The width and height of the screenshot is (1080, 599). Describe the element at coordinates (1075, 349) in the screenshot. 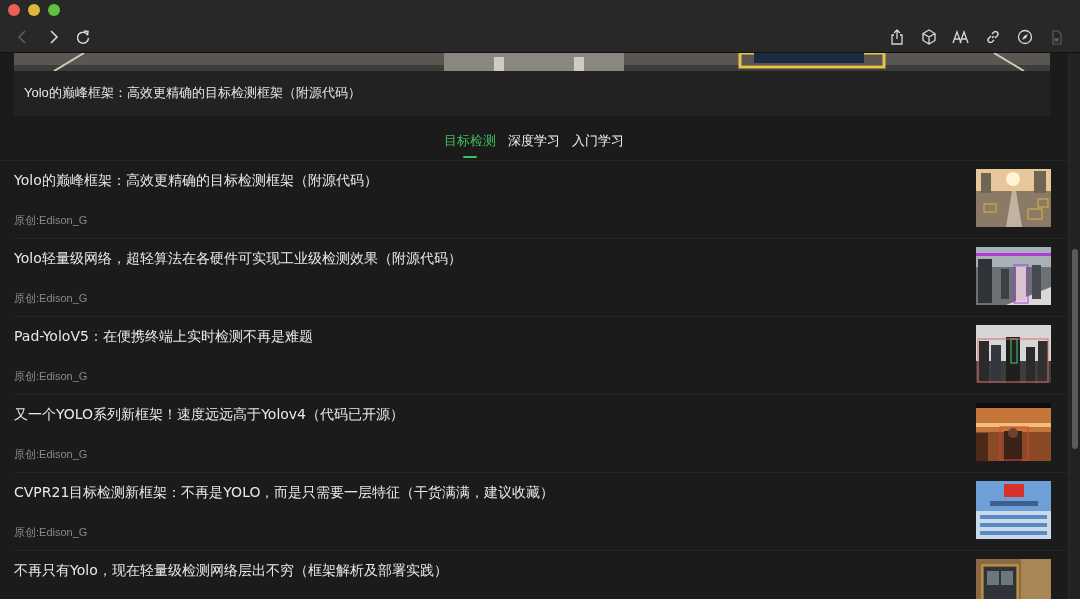

I see `scrollbar-thumb` at that location.